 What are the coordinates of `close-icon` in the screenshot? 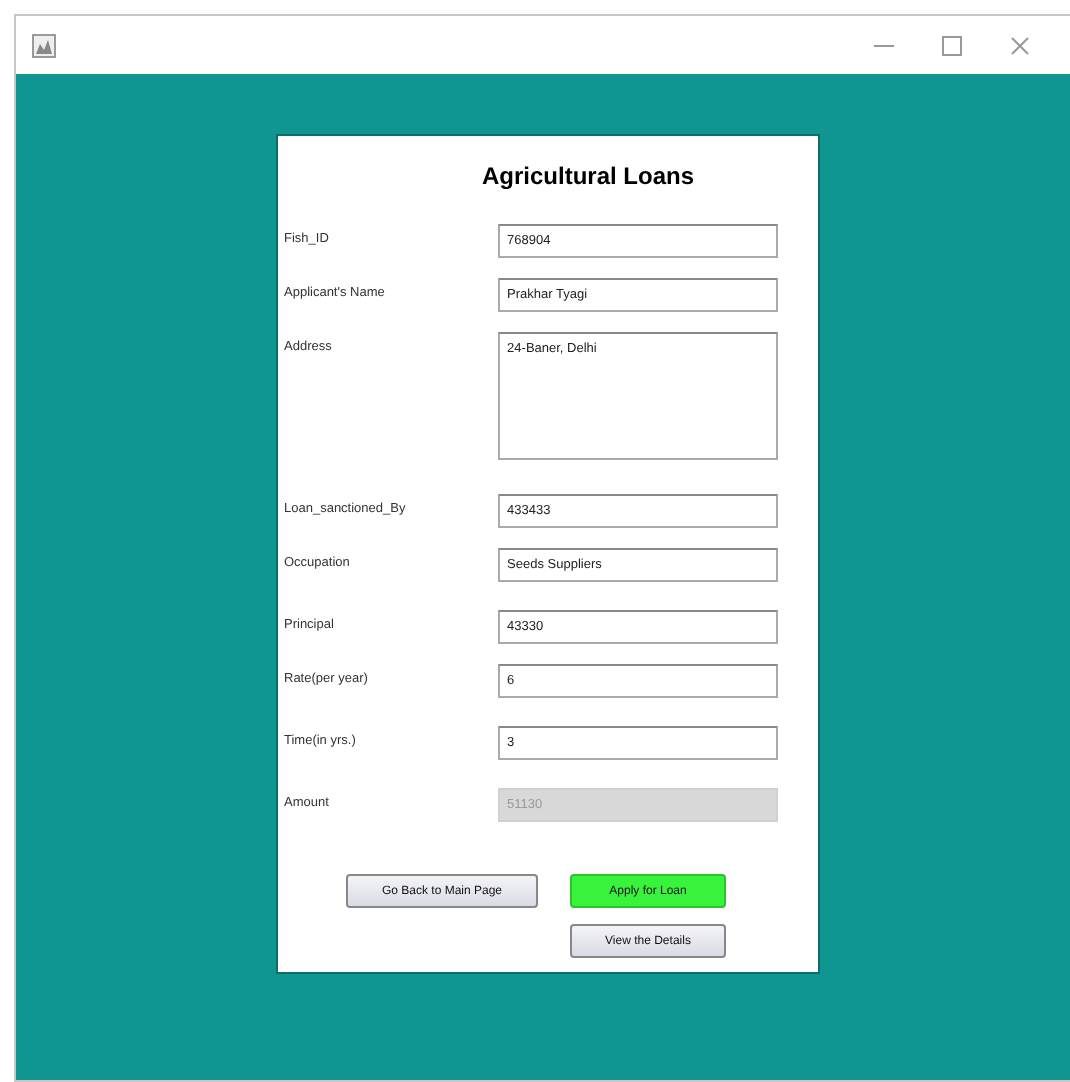 It's located at (1020, 45).